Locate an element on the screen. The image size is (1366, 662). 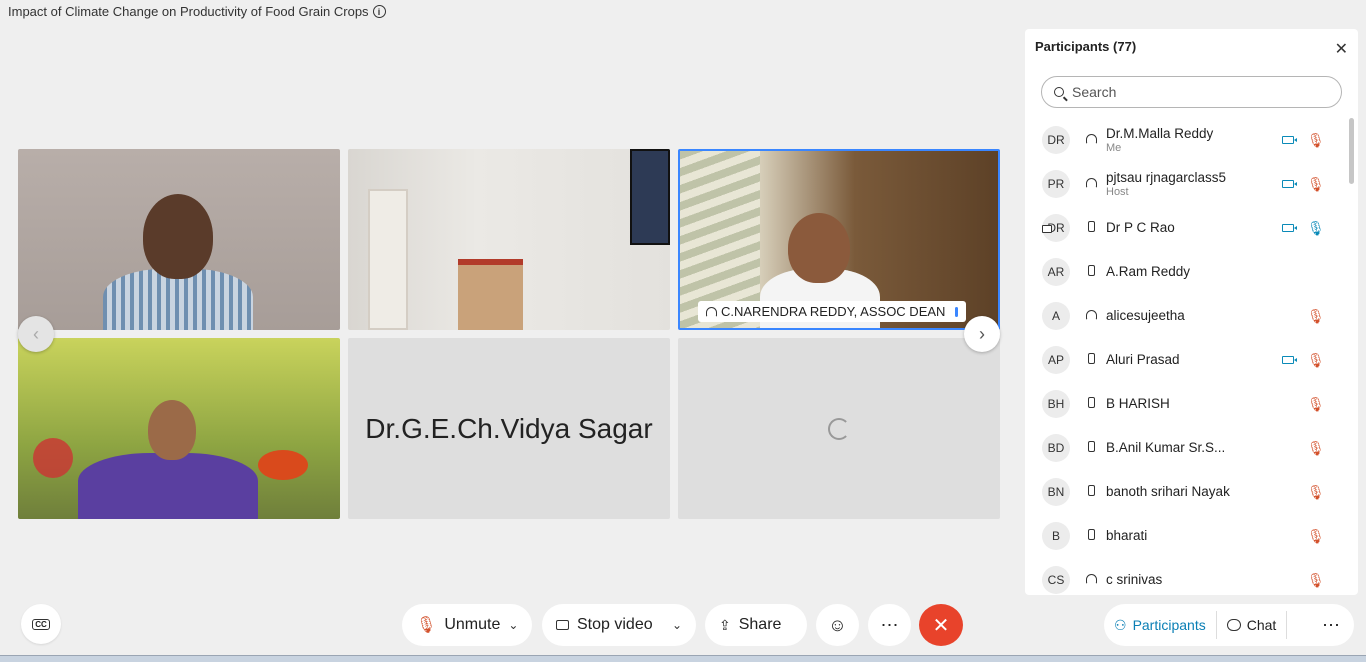
mic-on-icon: 🎙︎ is located at coordinates (1316, 227).